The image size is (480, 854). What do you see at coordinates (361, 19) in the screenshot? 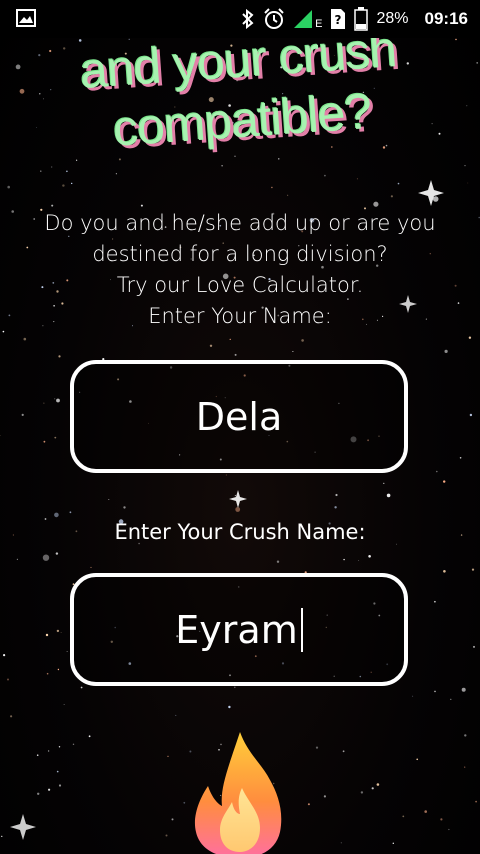
I see `battery-icon` at bounding box center [361, 19].